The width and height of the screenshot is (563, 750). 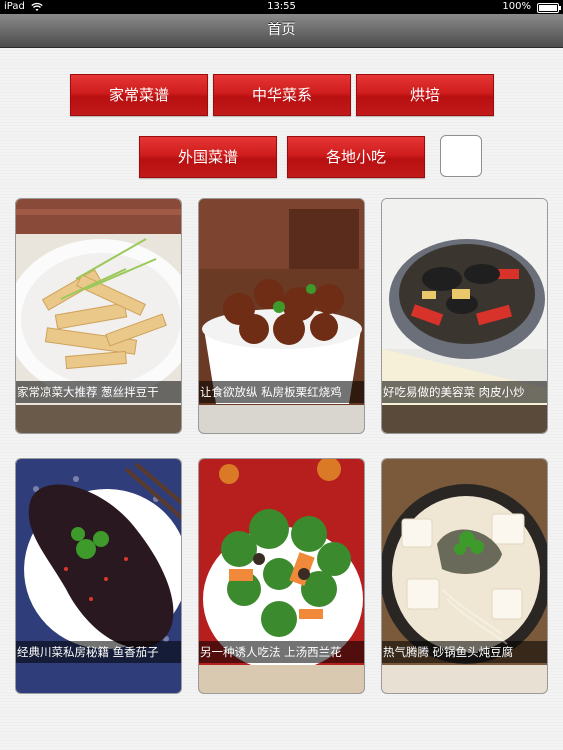 I want to click on category-button-chinese-cuisine: 中华菜系, so click(x=282, y=95).